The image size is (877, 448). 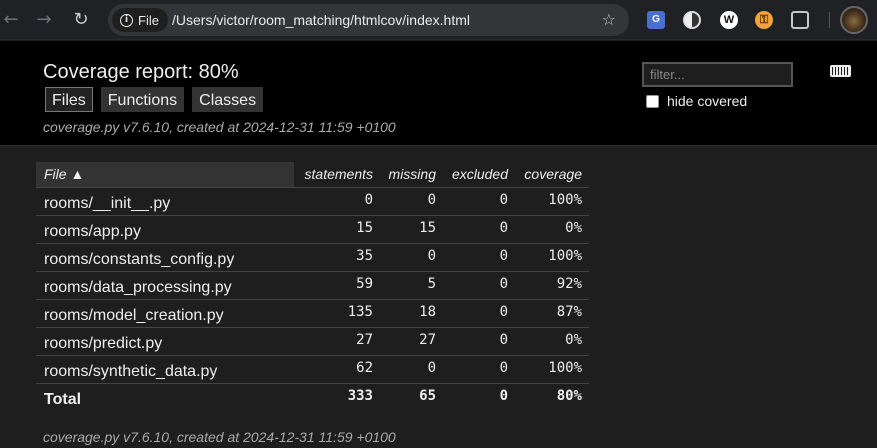 What do you see at coordinates (141, 72) in the screenshot?
I see `page-title: Coverage report: 80%` at bounding box center [141, 72].